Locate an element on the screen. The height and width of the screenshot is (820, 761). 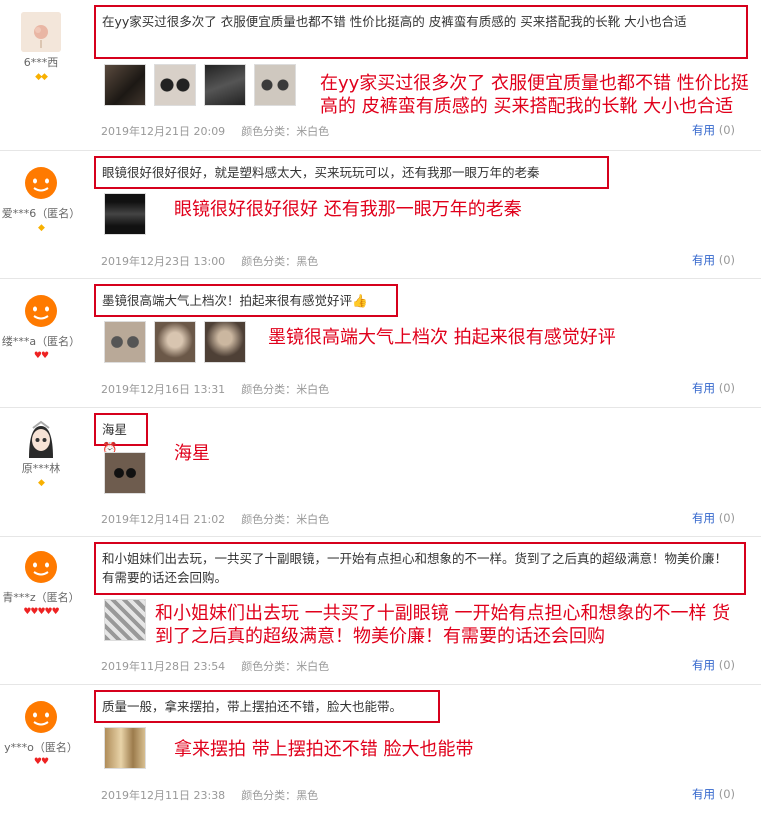
comment-text: 墨镜很高端大气上档次！拍起来很有感觉好评👍 is located at coordinates (246, 300).